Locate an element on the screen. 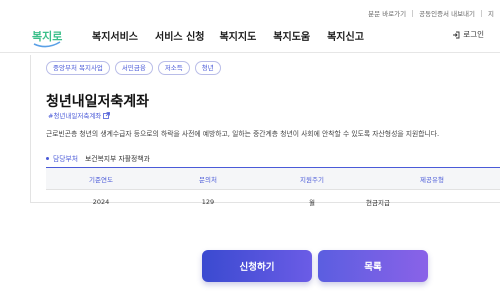 The height and width of the screenshot is (293, 500). table-row: 2024 129 월 현금지급 is located at coordinates (273, 202).